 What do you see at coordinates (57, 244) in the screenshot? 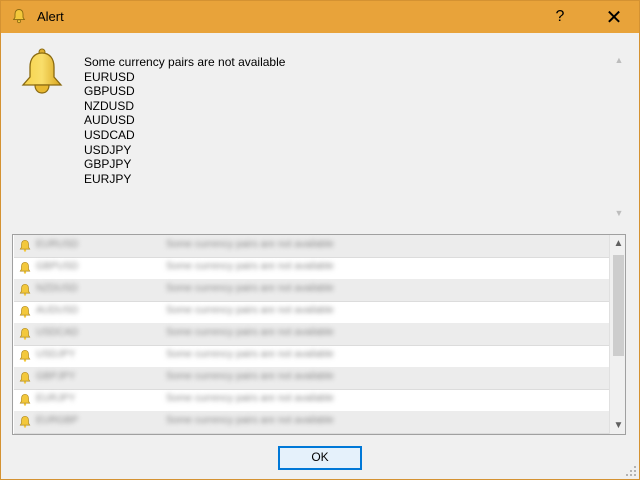
I see `alert-symbol: EURUSD` at bounding box center [57, 244].